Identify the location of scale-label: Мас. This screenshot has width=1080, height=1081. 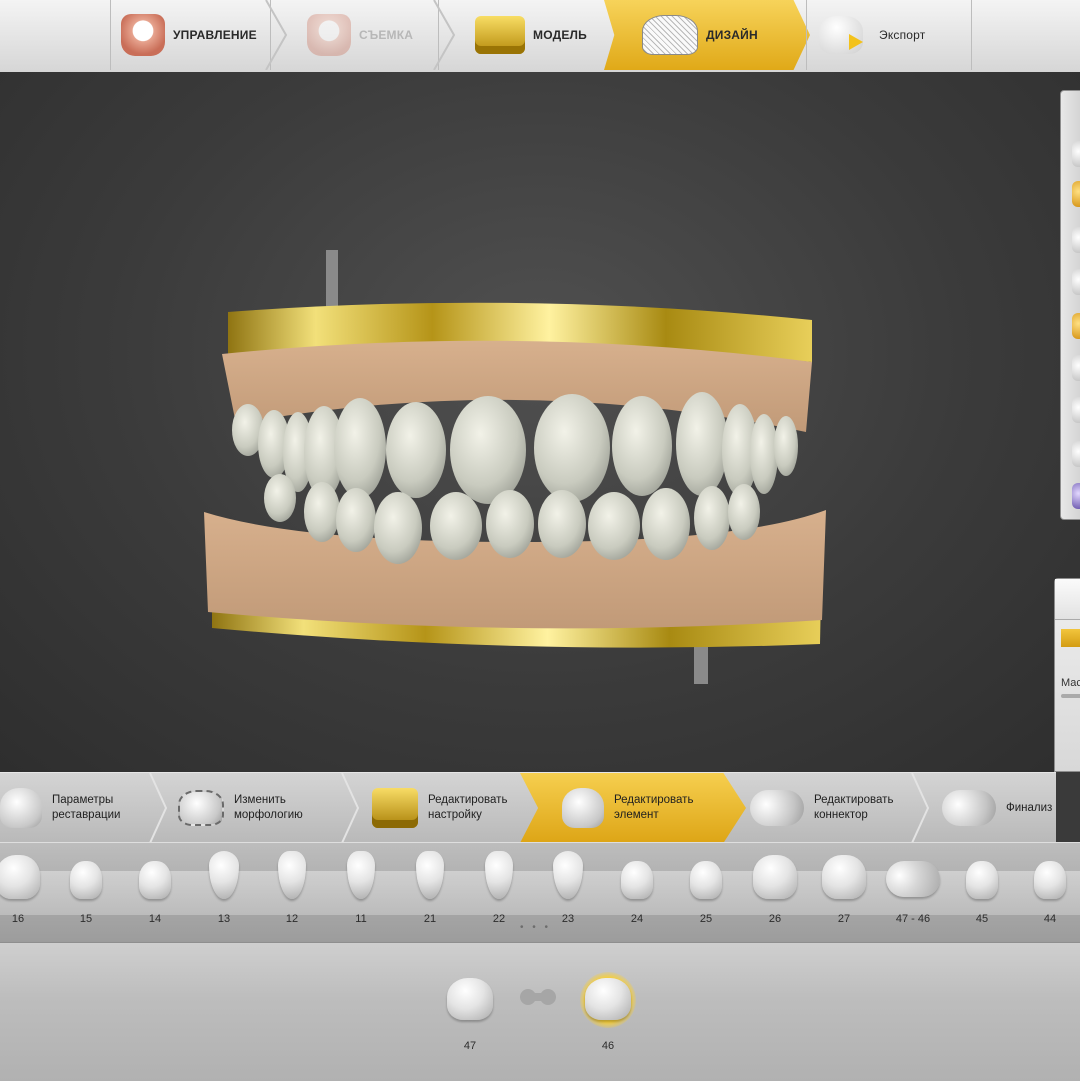
(1070, 683).